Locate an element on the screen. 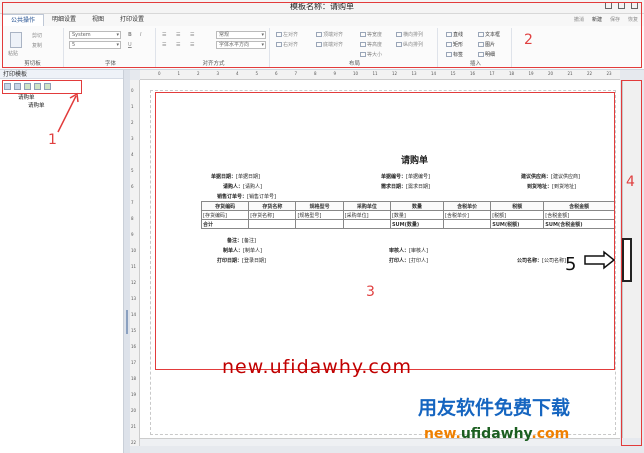  watermark-url-colored: new.ufidawhy.com is located at coordinates (496, 434).